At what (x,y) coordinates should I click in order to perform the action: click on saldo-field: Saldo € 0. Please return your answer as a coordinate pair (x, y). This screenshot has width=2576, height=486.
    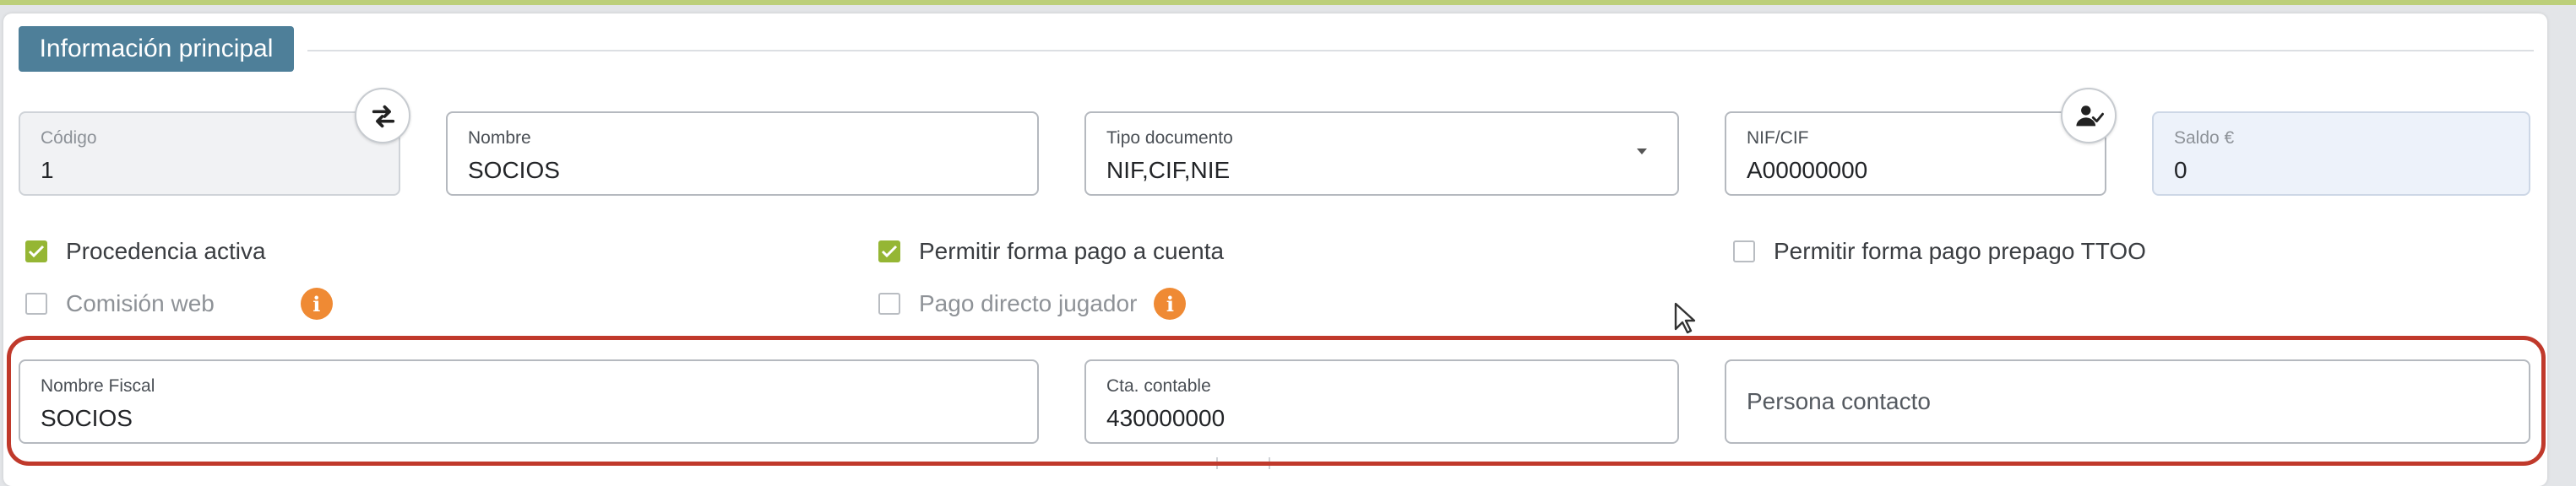
    Looking at the image, I should click on (2341, 153).